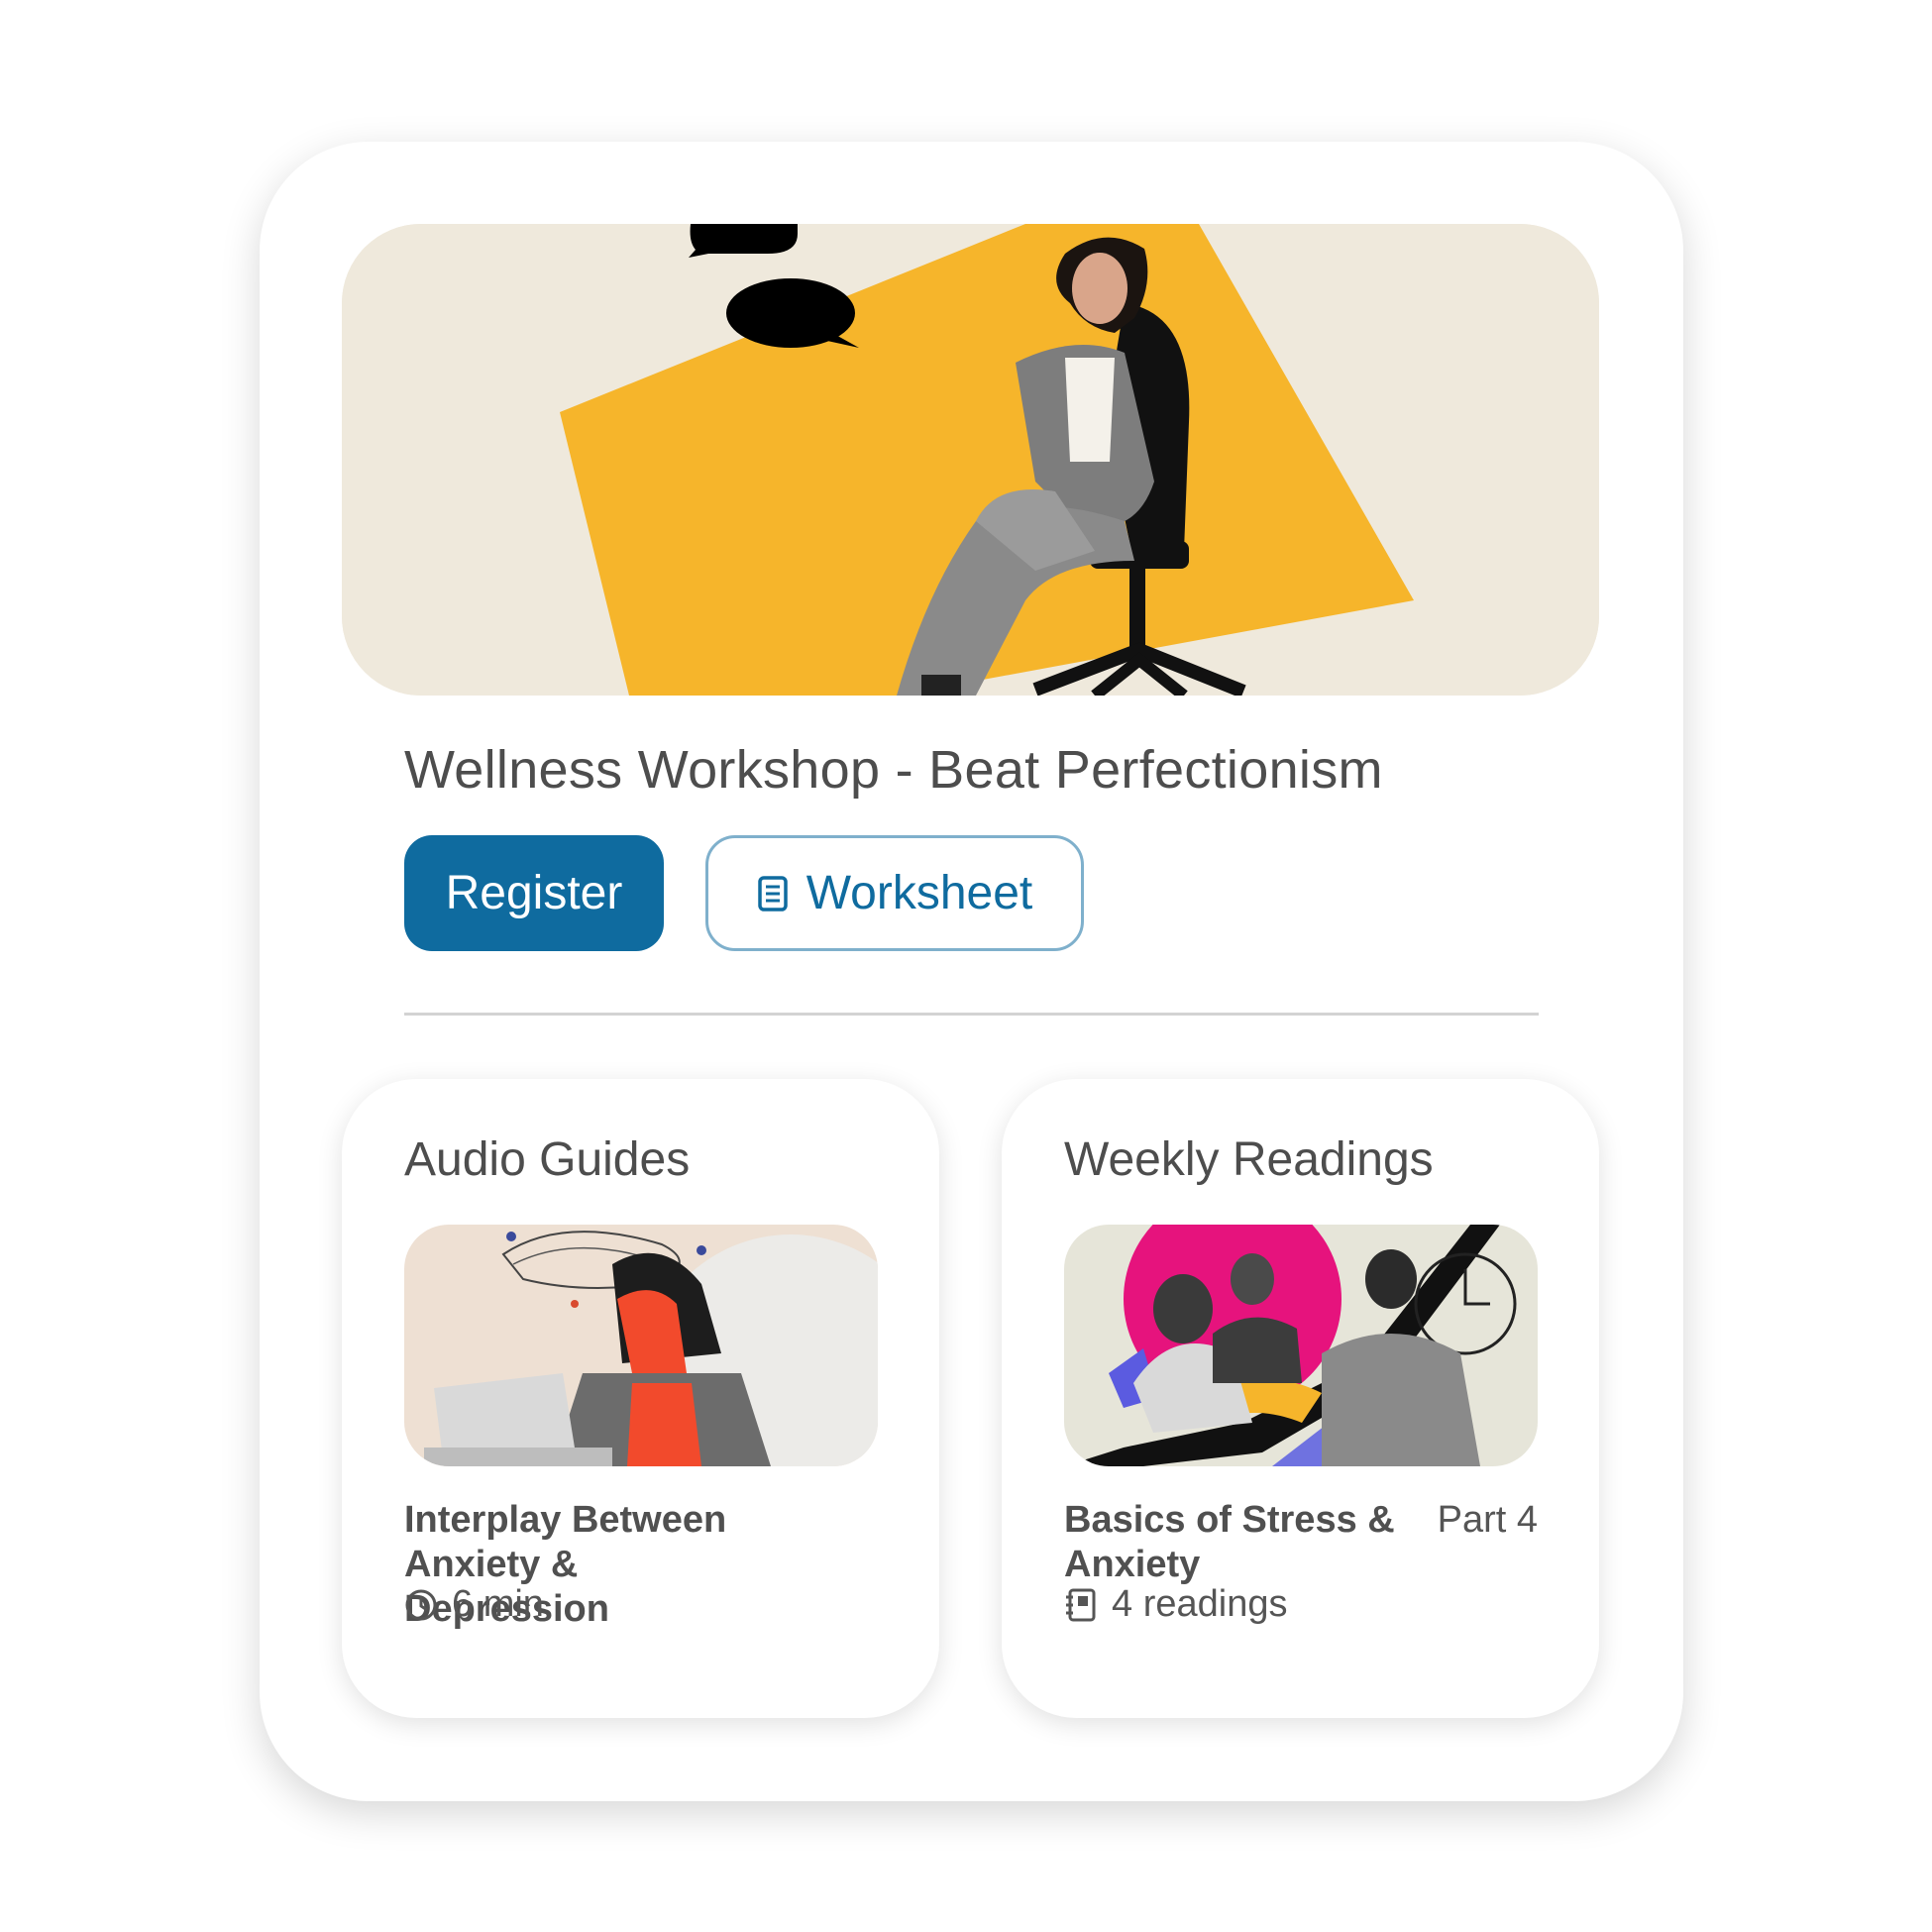  I want to click on document-icon, so click(773, 893).